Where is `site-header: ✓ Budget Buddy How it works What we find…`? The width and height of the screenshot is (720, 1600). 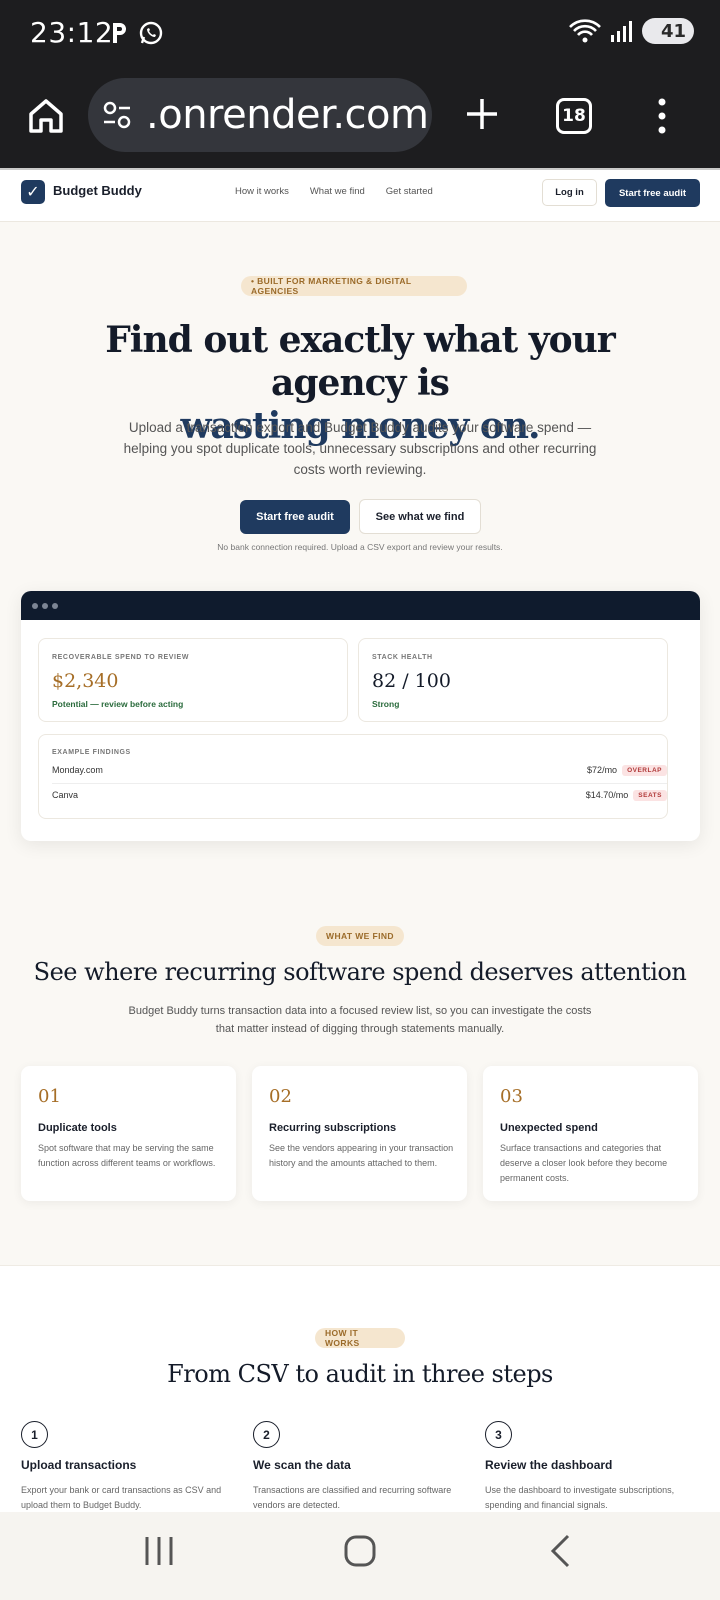 site-header: ✓ Budget Buddy How it works What we find… is located at coordinates (360, 196).